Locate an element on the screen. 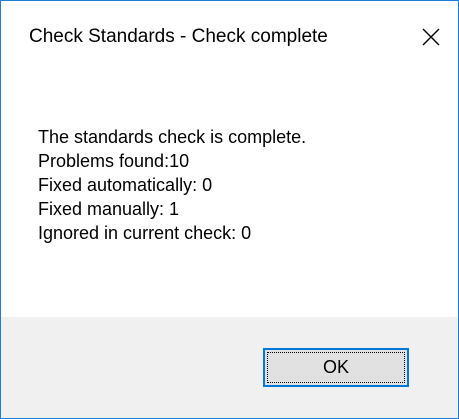 This screenshot has height=419, width=459. message-line-ignored: Ignored in current check: 0 is located at coordinates (145, 233).